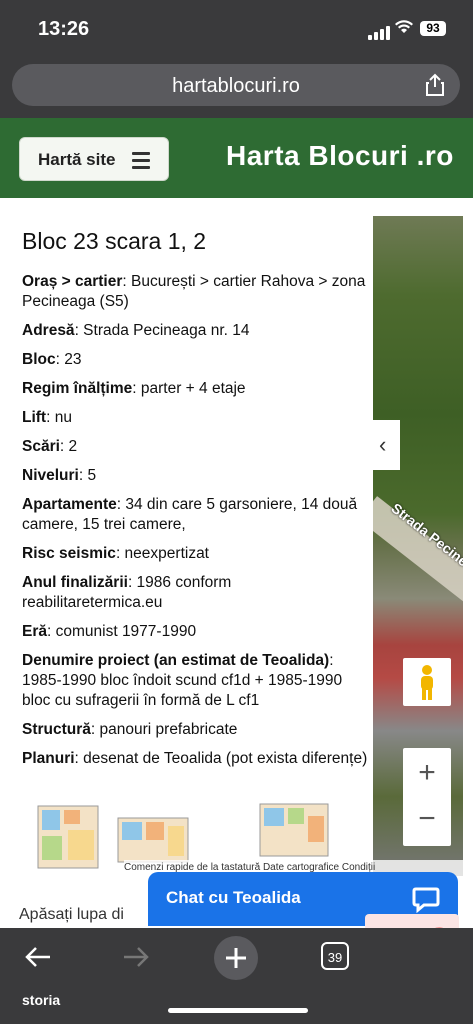 The image size is (473, 1024). I want to click on attribute-value: : 23, so click(68, 359).